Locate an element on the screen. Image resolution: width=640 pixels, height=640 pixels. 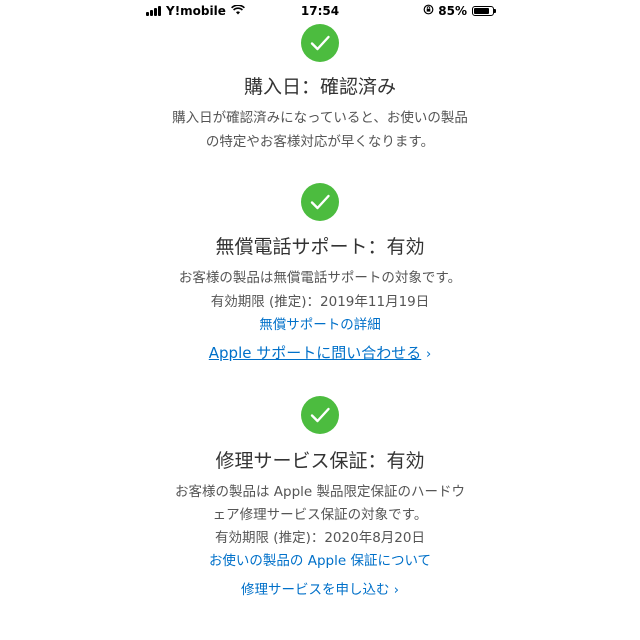
purchase-date-title: 購入日：確認済み is located at coordinates (319, 87).